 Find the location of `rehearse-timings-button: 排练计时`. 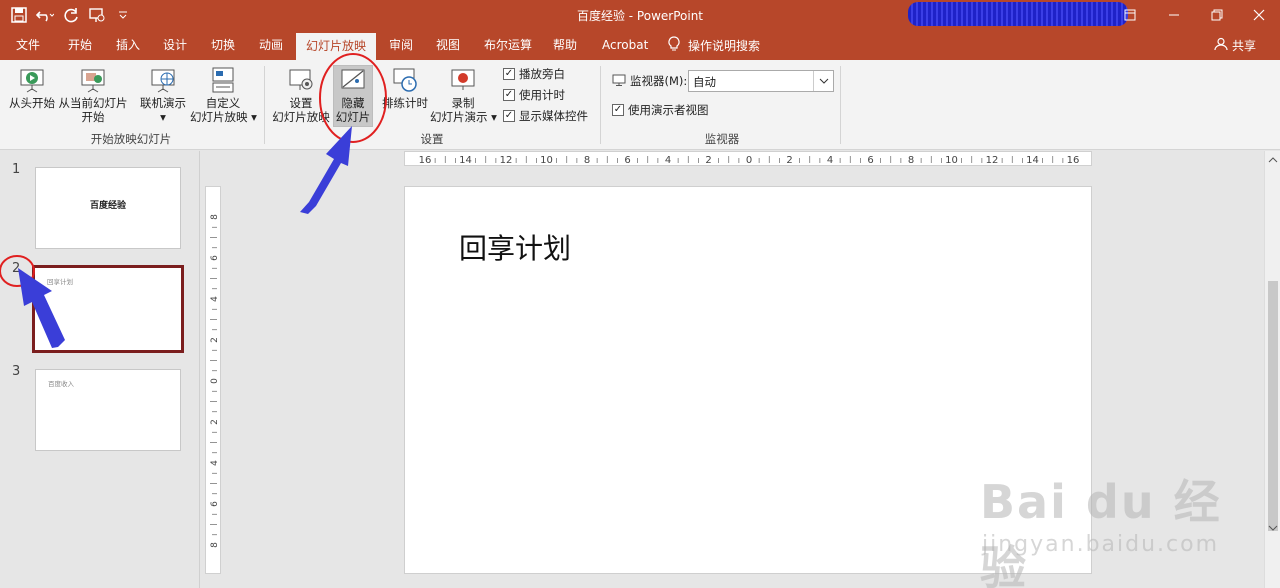

rehearse-timings-button: 排练计时 is located at coordinates (405, 88).